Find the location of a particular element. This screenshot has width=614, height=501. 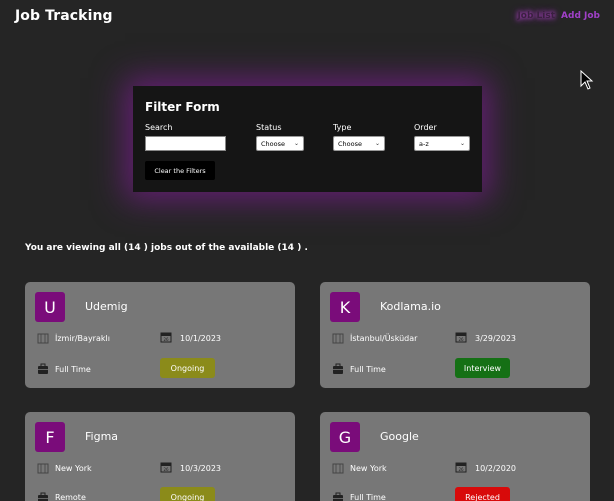

status-select-value: Choose is located at coordinates (273, 143).